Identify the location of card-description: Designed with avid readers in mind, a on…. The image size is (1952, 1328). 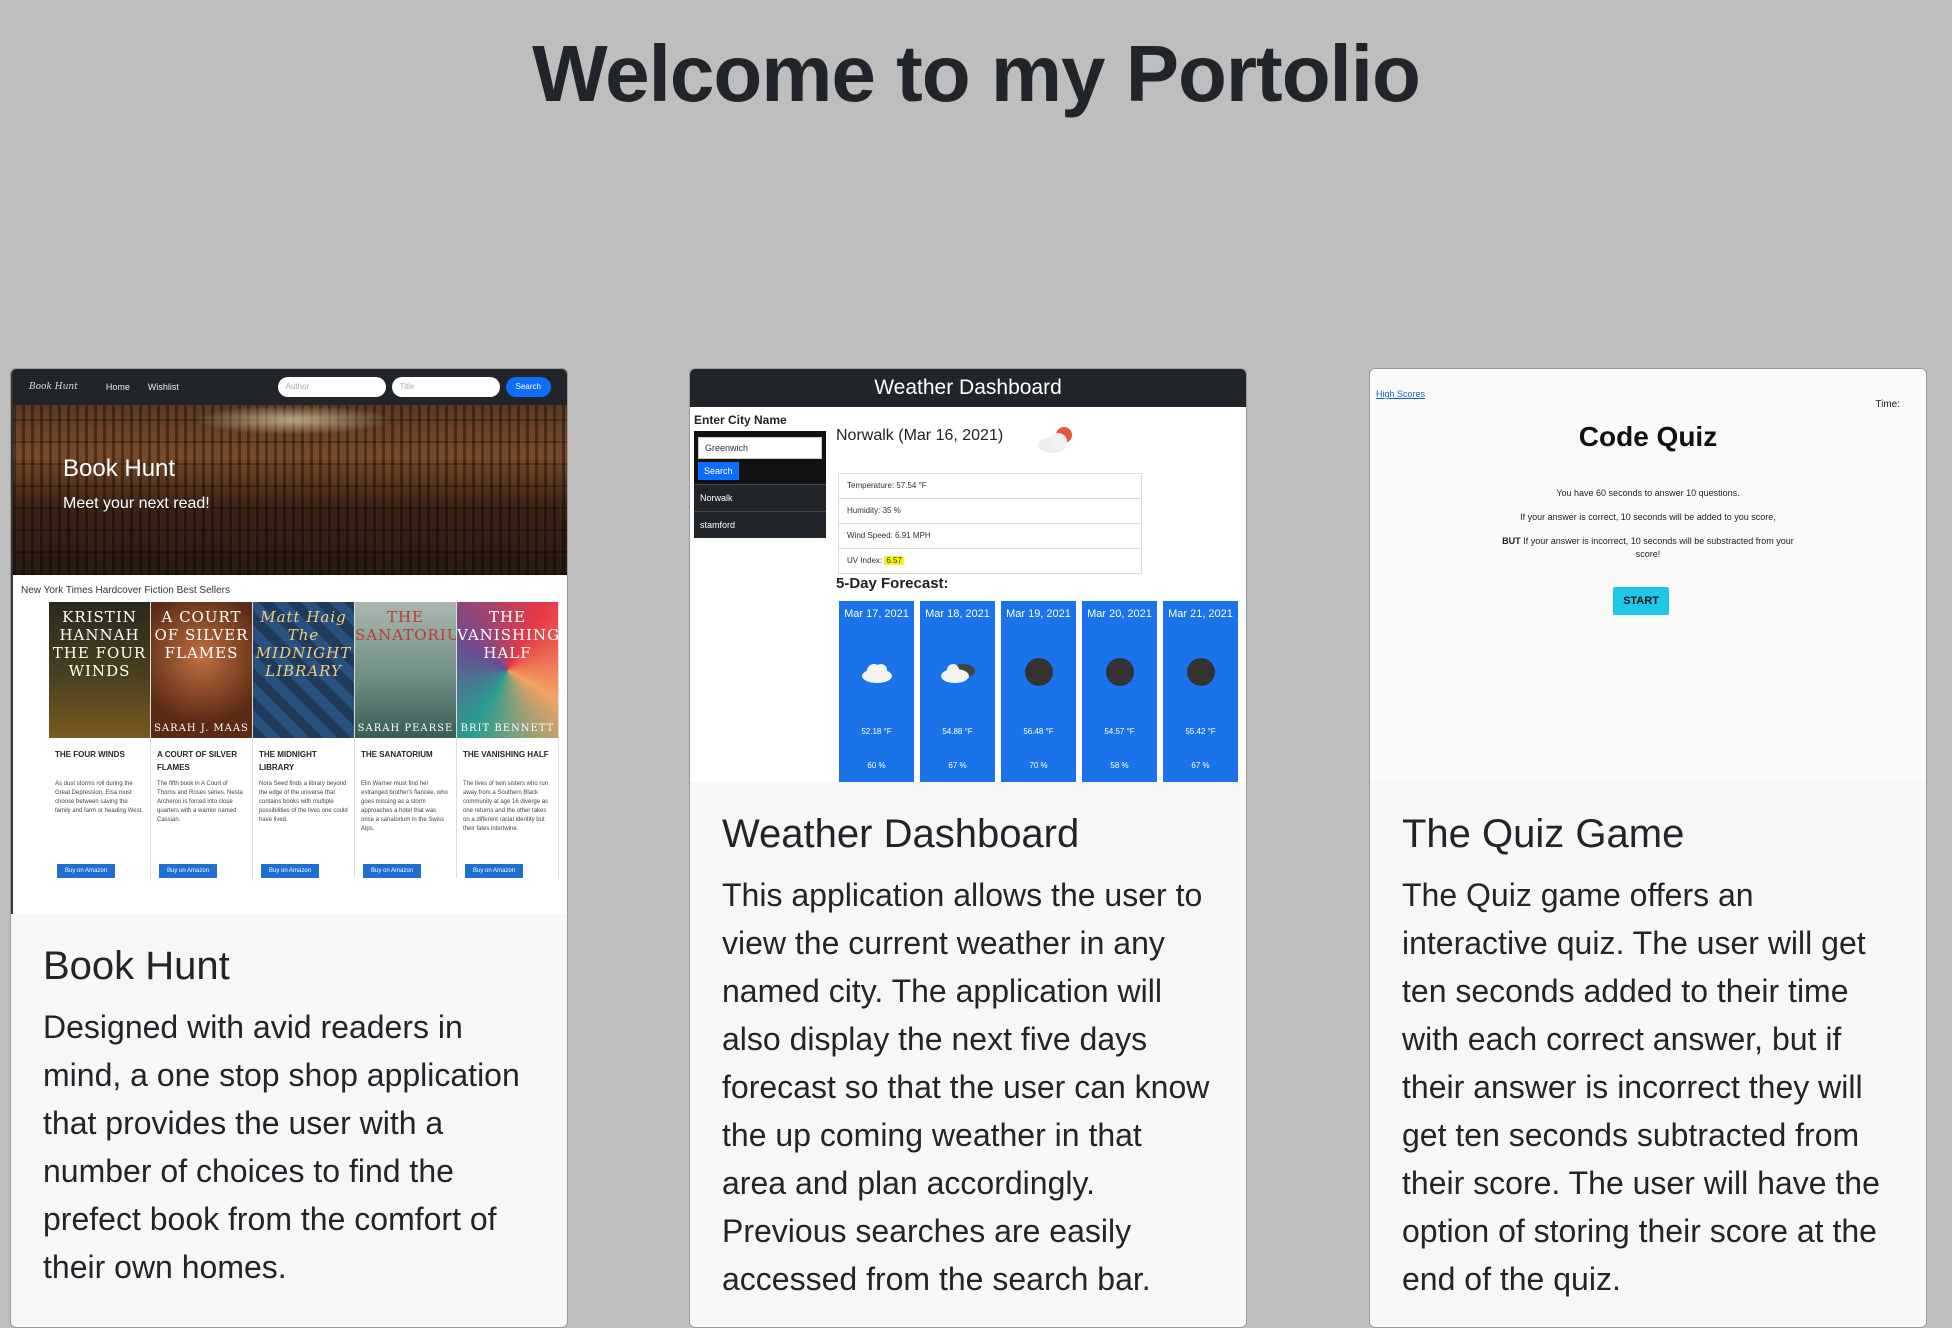
(281, 1147).